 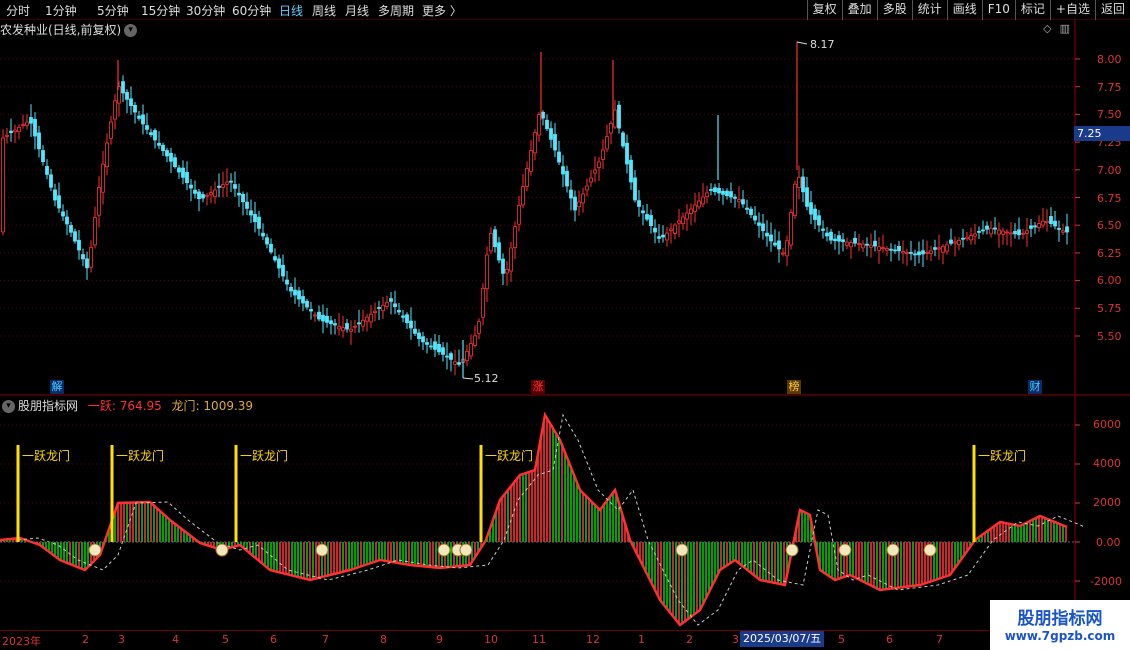 What do you see at coordinates (538, 387) in the screenshot?
I see `event-marker-limit-up: 涨` at bounding box center [538, 387].